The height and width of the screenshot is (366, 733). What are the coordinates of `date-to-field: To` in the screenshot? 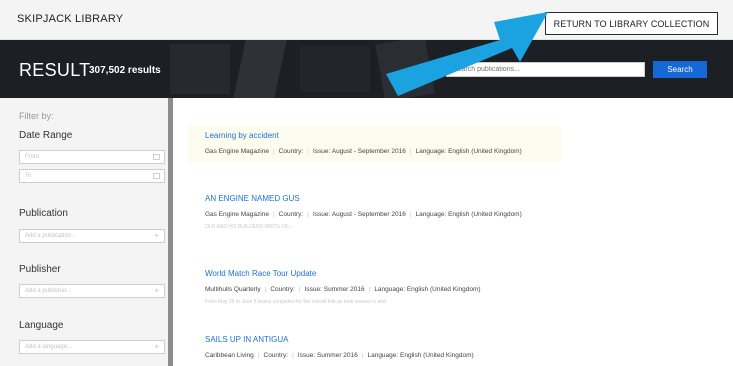 It's located at (92, 176).